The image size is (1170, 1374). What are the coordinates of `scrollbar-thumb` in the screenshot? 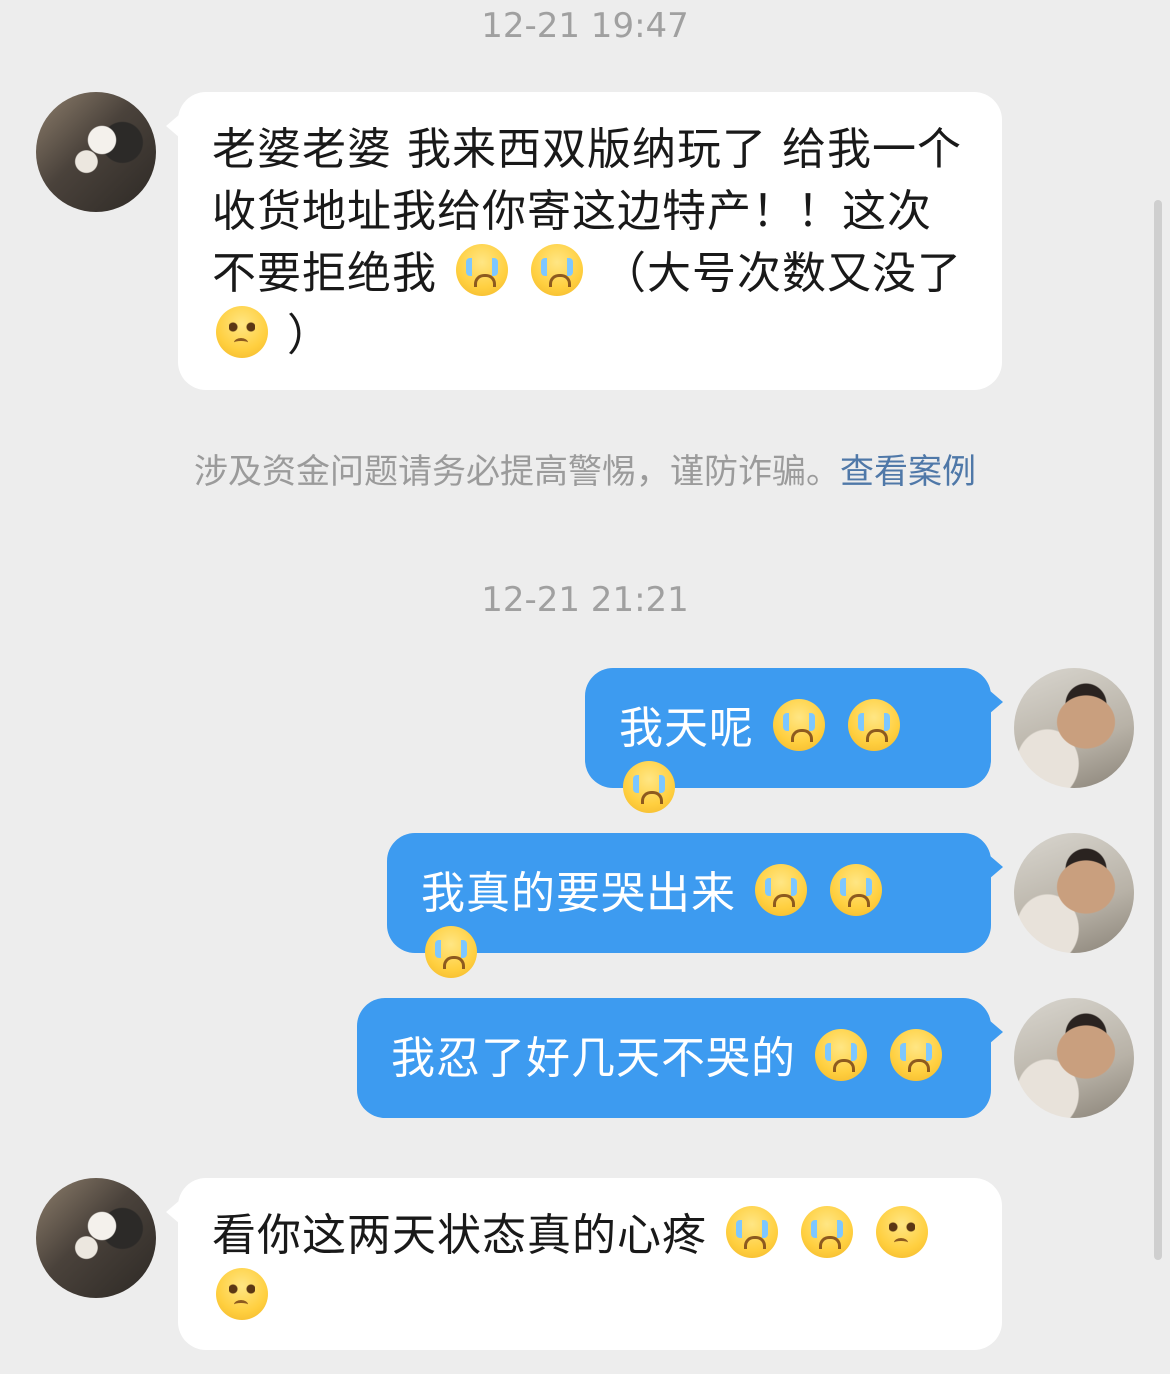 It's located at (1158, 730).